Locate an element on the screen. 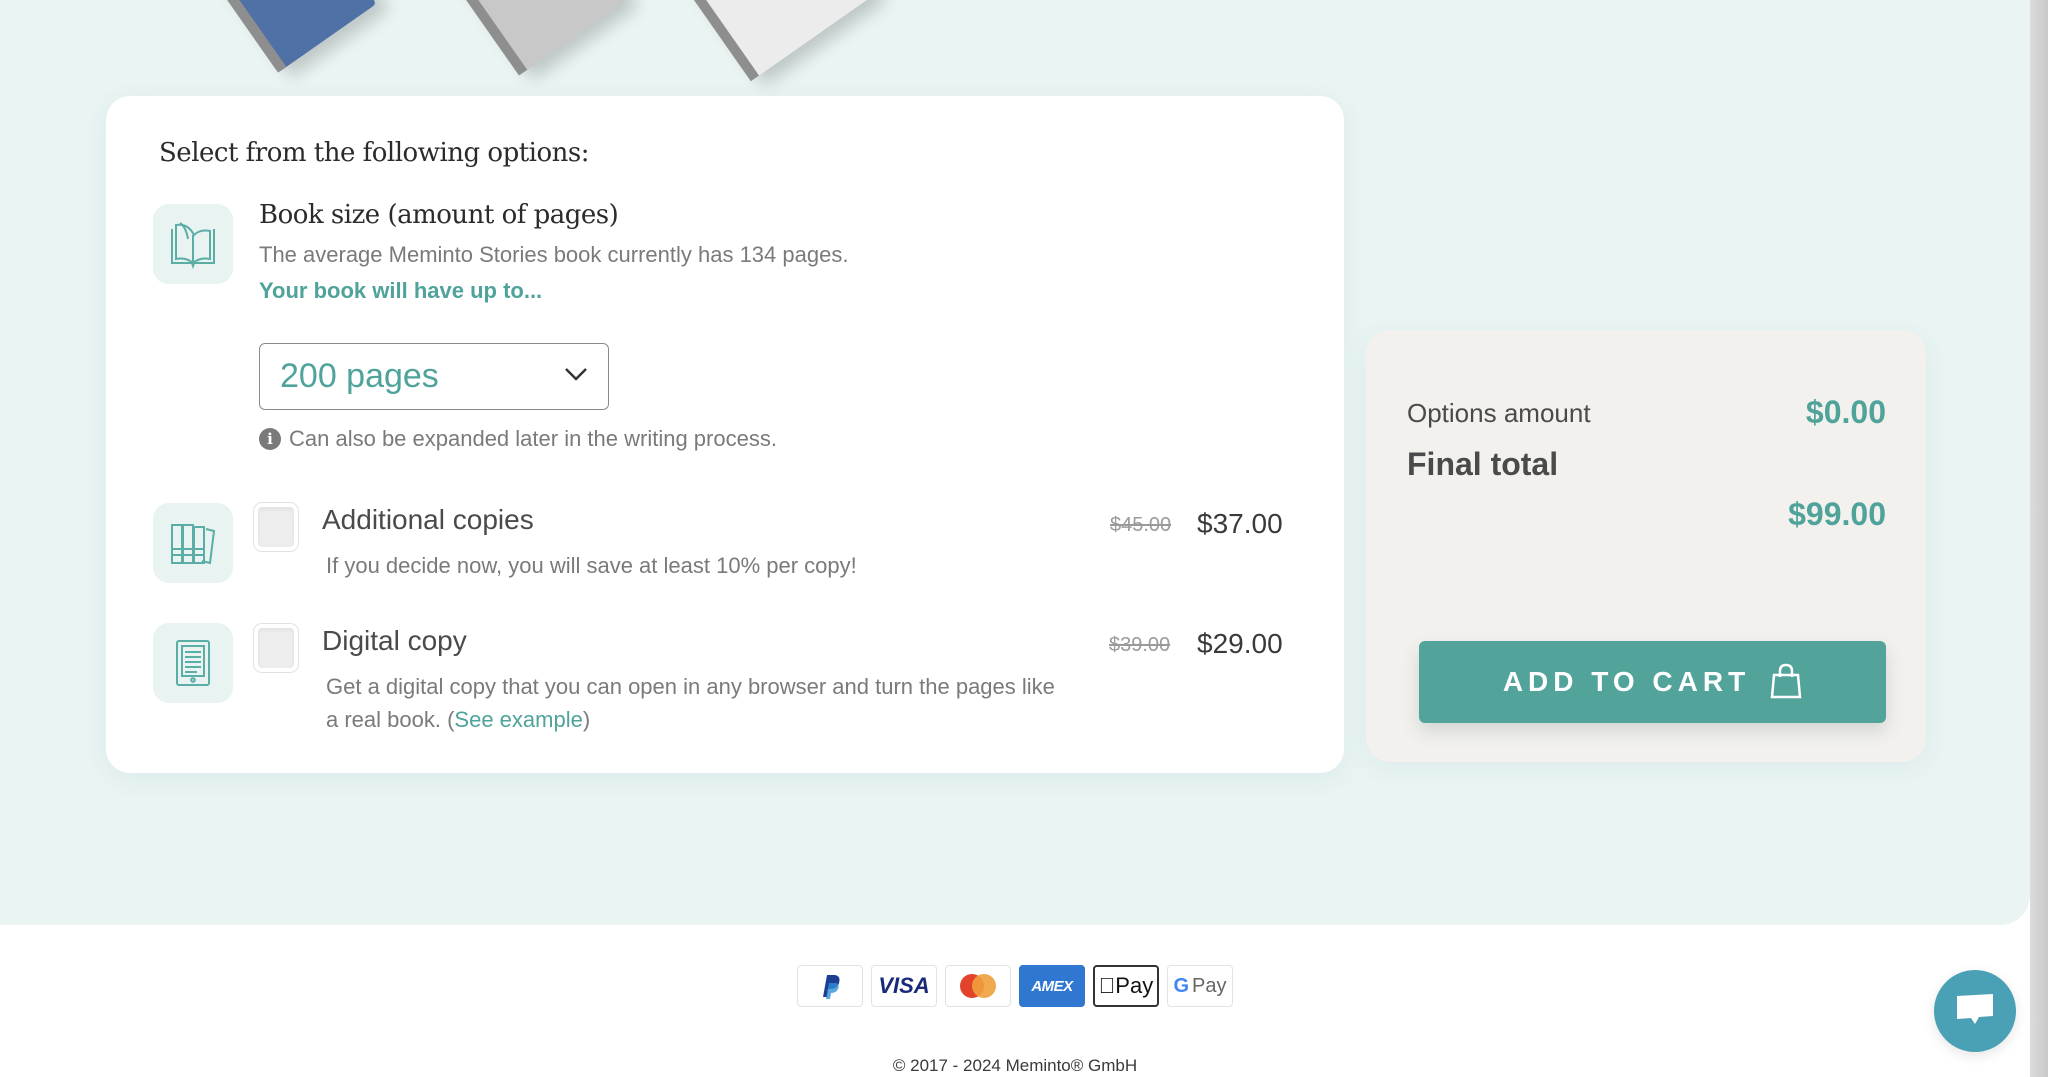 Image resolution: width=2048 pixels, height=1077 pixels. final-total-value: $99.00 is located at coordinates (1837, 514).